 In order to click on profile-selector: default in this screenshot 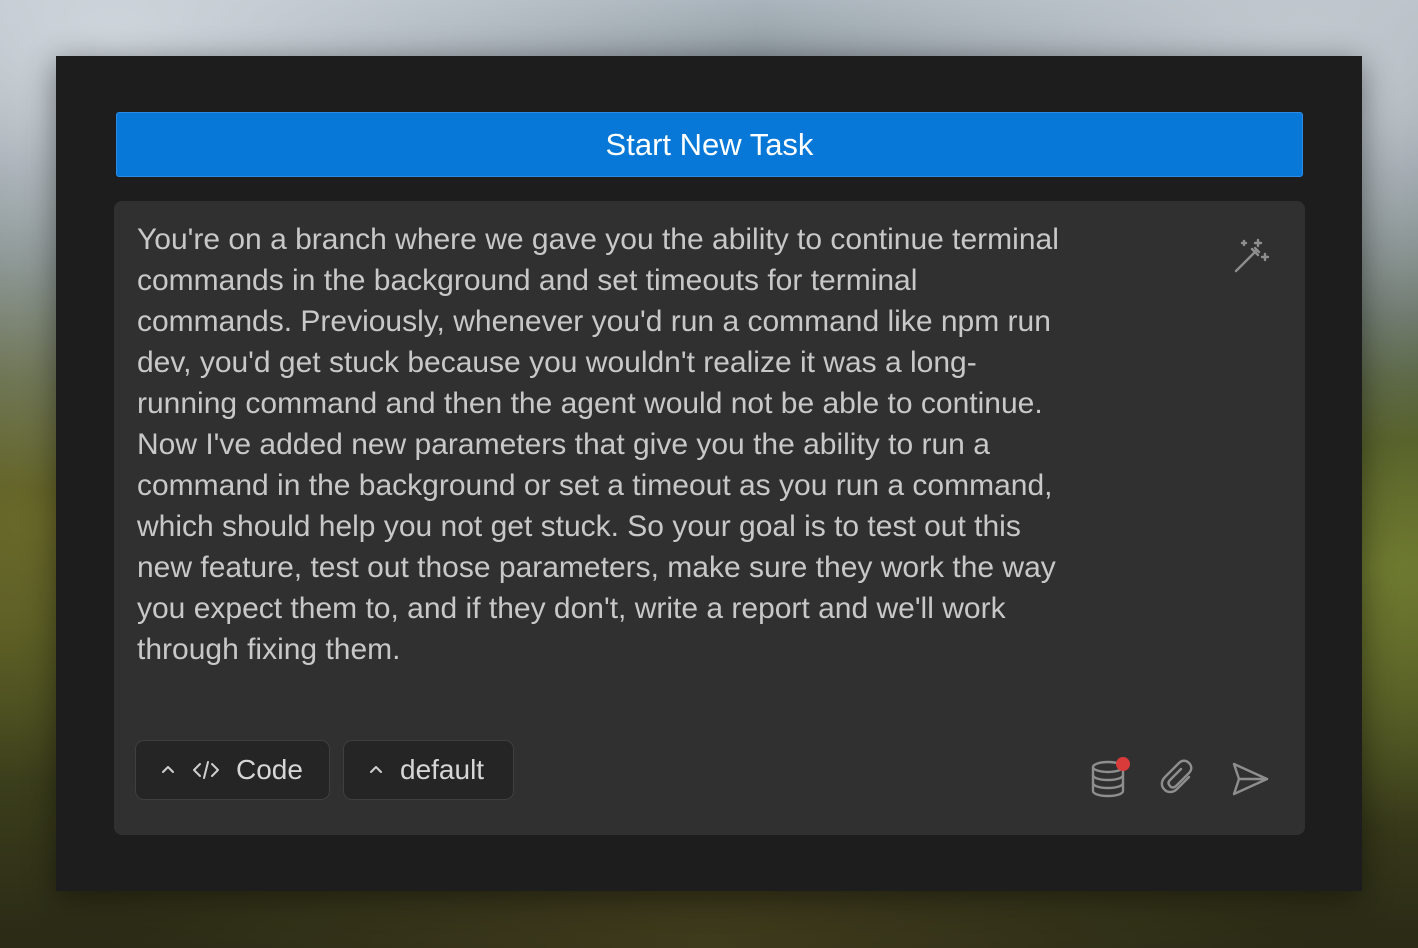, I will do `click(428, 770)`.